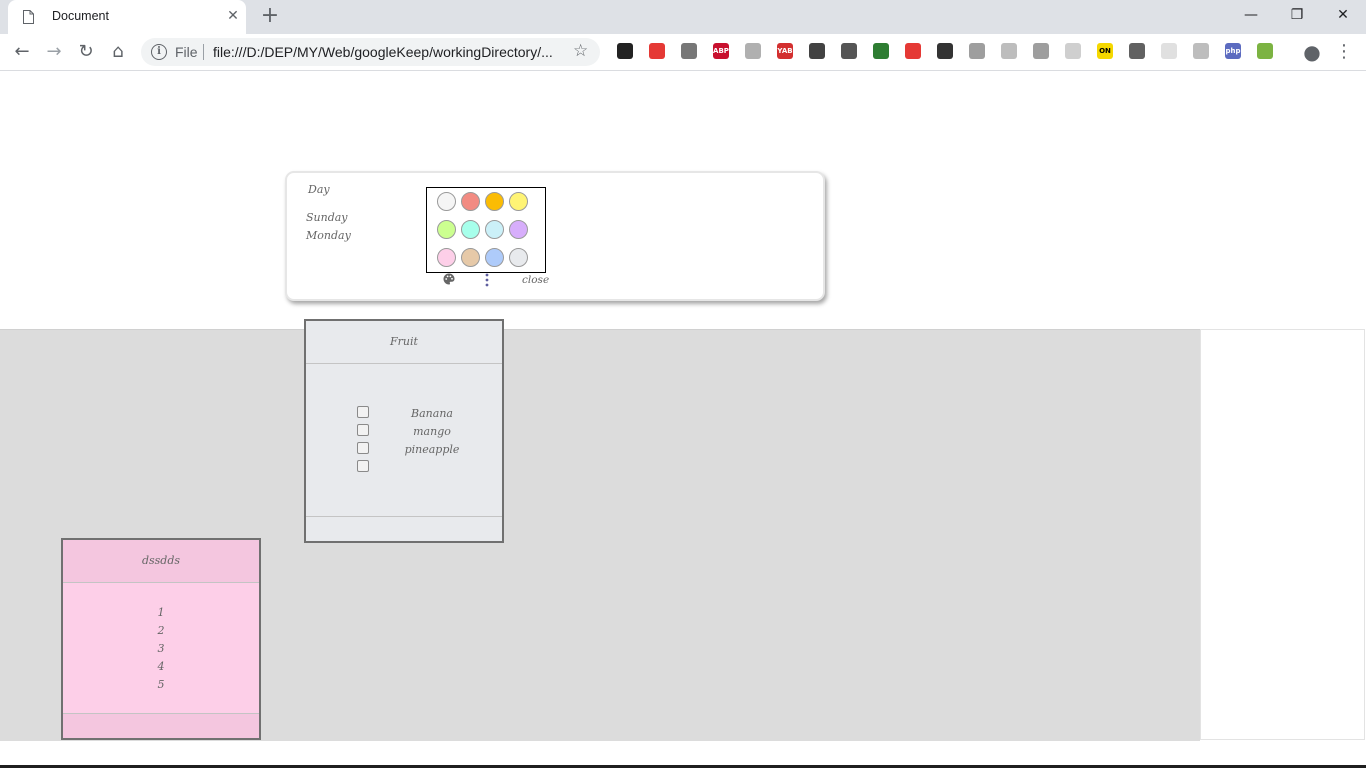 This screenshot has height=768, width=1366. Describe the element at coordinates (432, 431) in the screenshot. I see `list-item: mango` at that location.